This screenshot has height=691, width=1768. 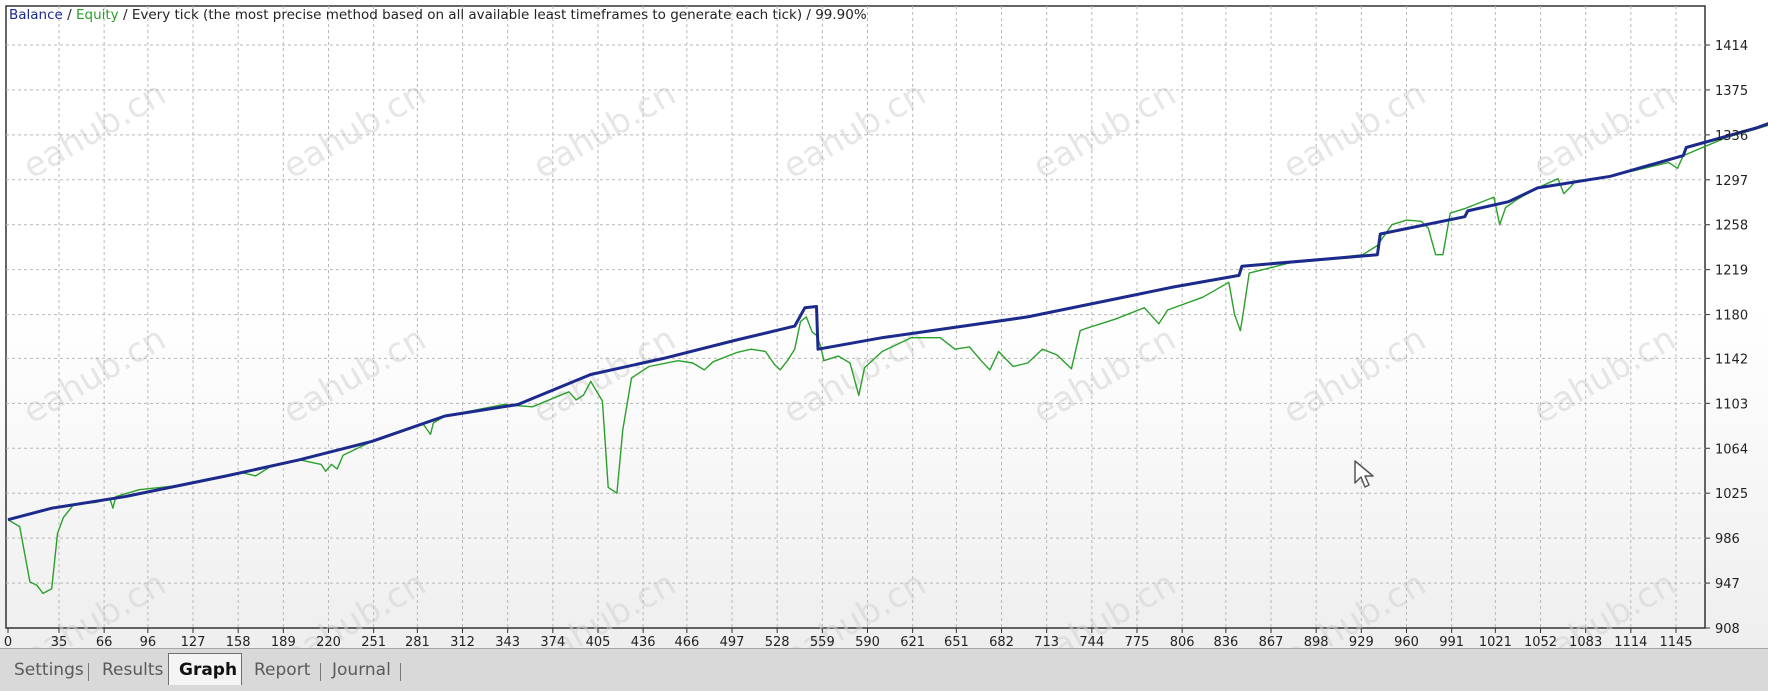 I want to click on y-tick-label: 1414, so click(x=1731, y=46).